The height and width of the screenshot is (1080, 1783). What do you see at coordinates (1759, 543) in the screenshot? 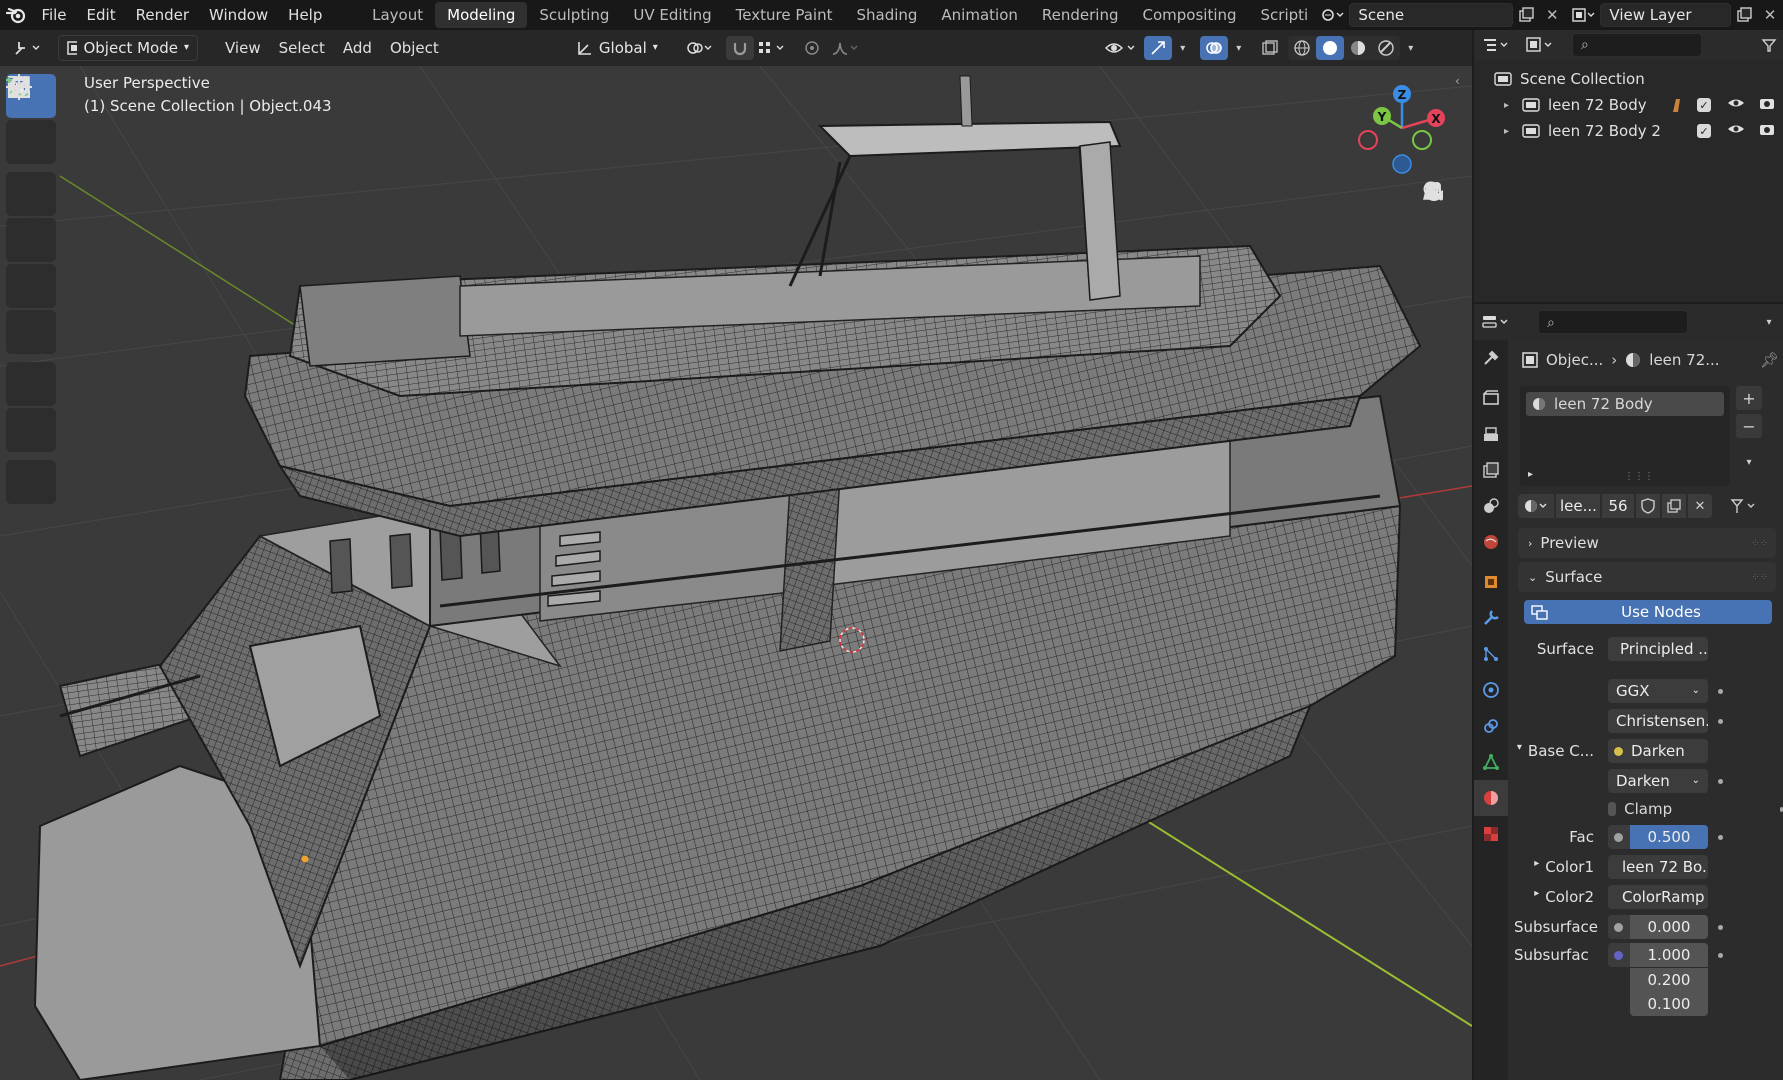
I see `drag-handle-icon: ⁘⁘` at bounding box center [1759, 543].